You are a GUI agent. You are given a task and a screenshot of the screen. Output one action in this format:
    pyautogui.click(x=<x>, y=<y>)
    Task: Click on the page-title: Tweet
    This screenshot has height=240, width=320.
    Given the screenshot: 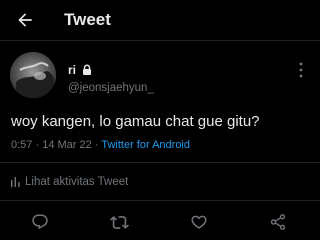 What is the action you would take?
    pyautogui.click(x=87, y=19)
    